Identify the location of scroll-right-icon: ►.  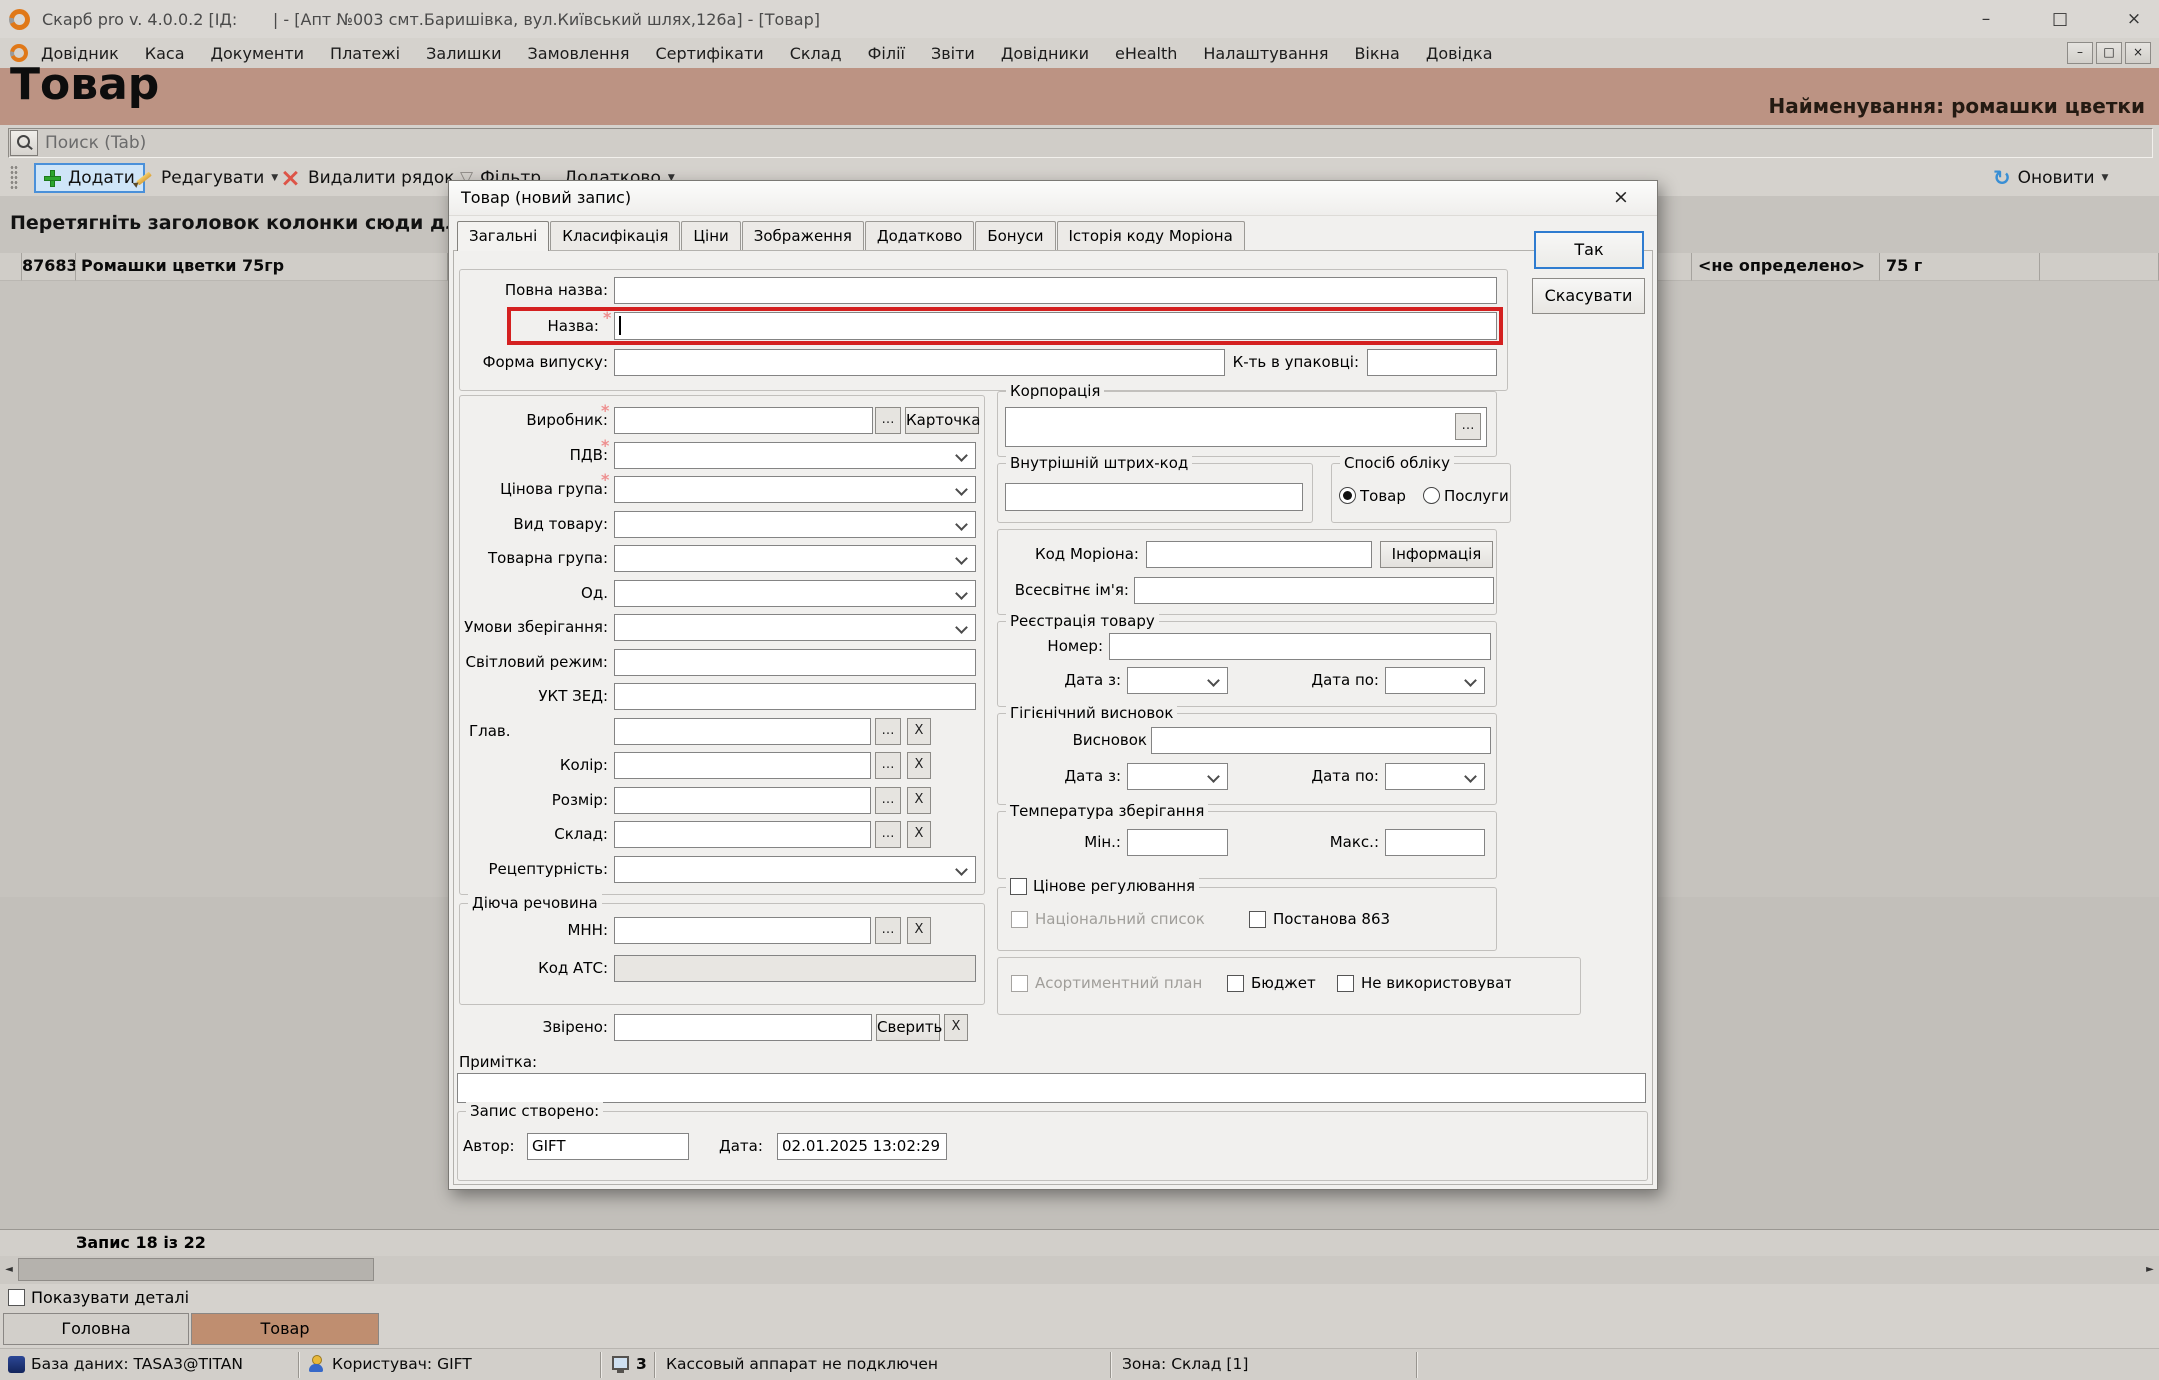
(2150, 1270).